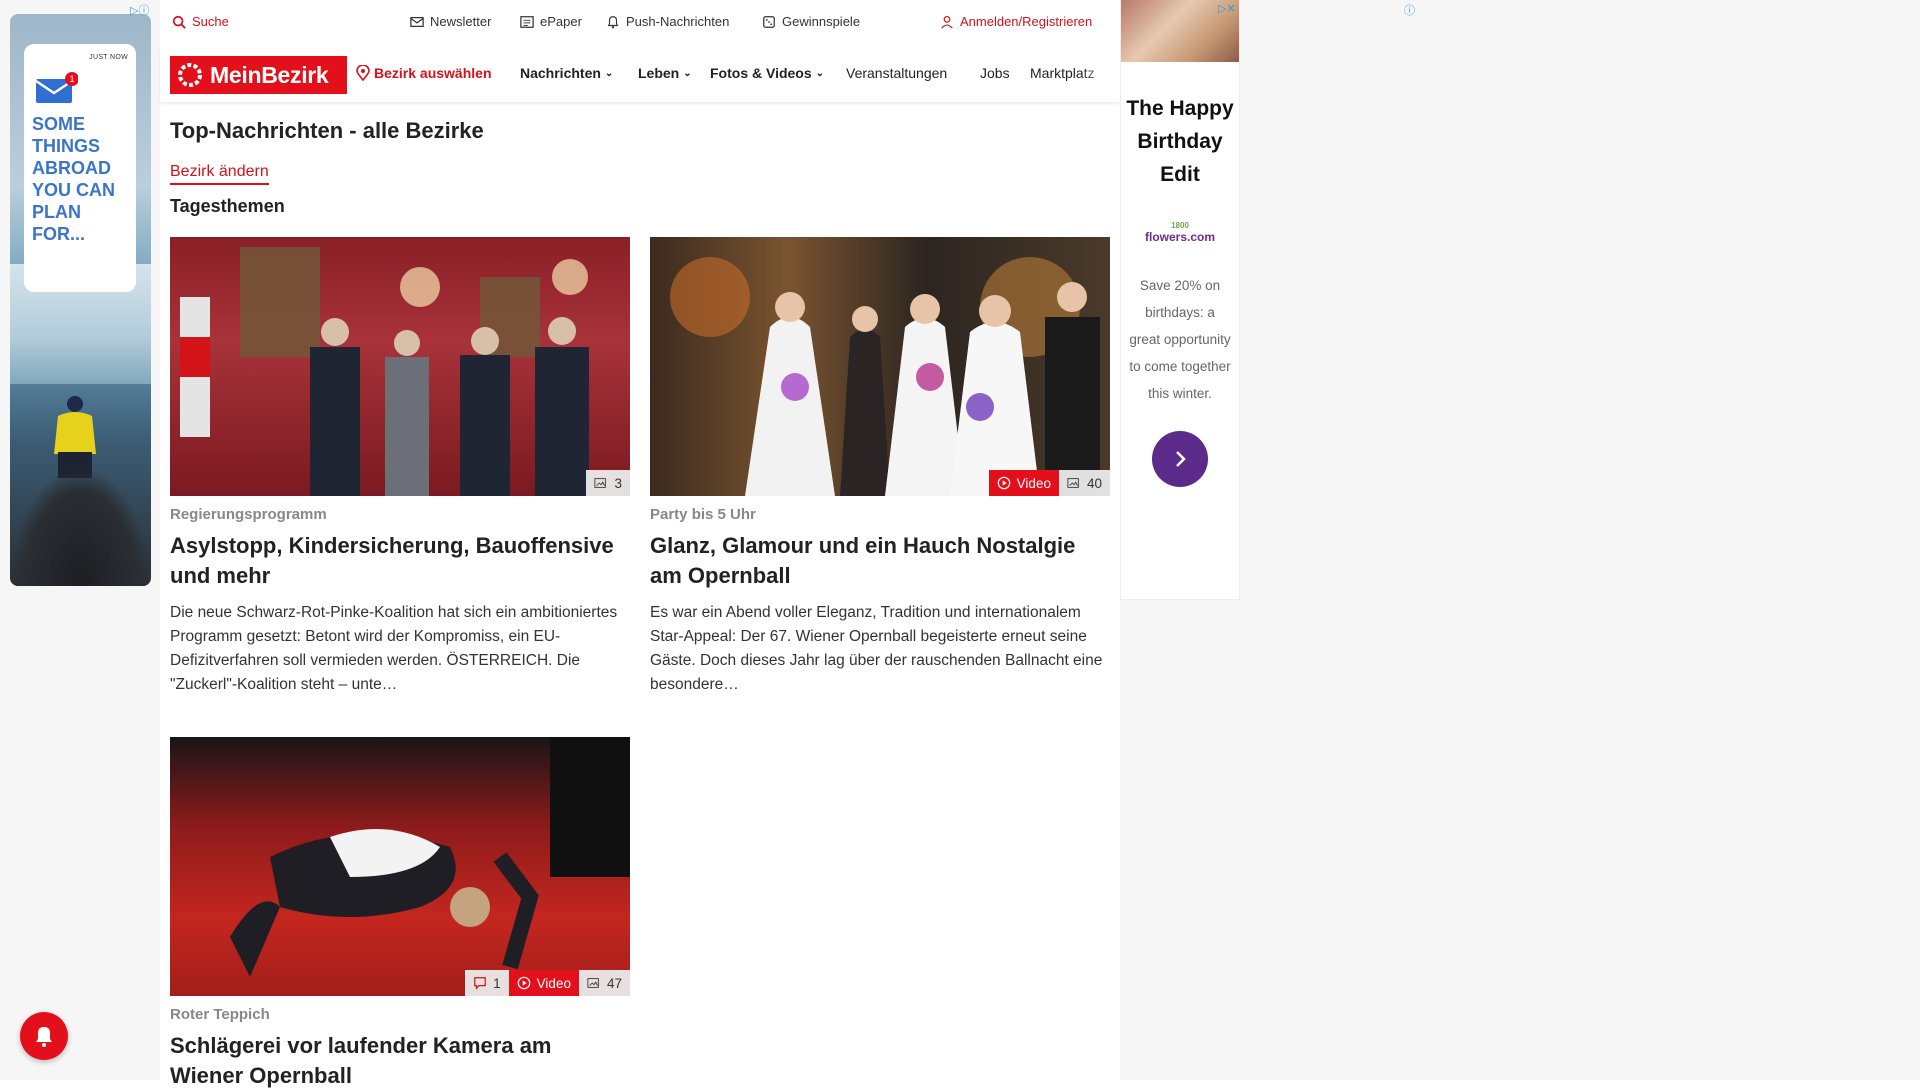 This screenshot has height=1091, width=1920. I want to click on photo-count: 40, so click(1094, 483).